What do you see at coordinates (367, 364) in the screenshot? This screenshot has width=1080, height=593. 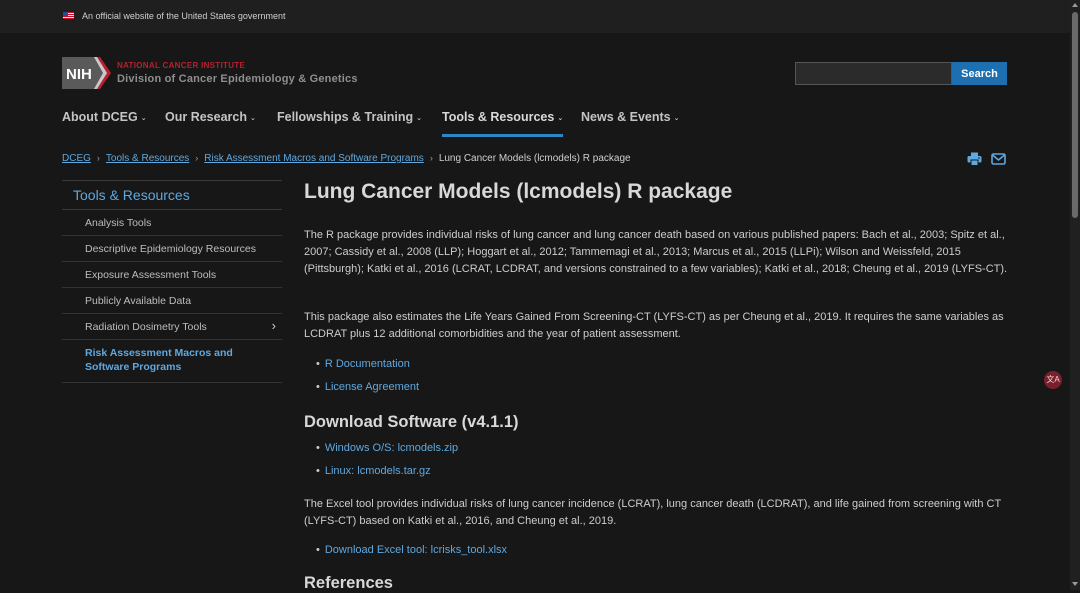 I see `r-documentation-link: R Documentation` at bounding box center [367, 364].